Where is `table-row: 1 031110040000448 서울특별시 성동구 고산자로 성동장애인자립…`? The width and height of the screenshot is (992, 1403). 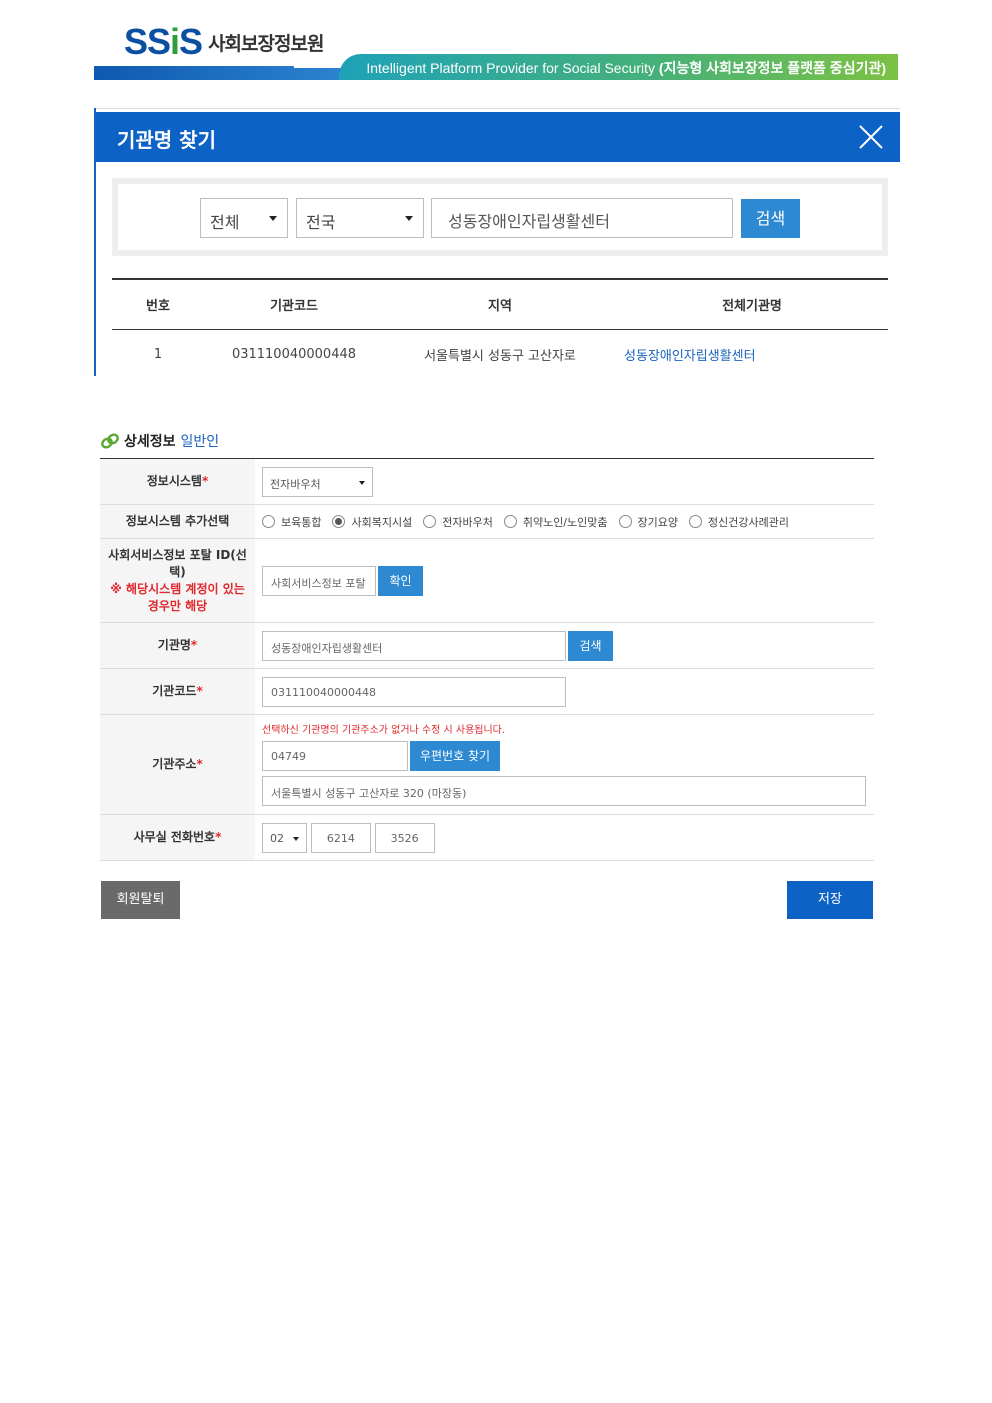
table-row: 1 031110040000448 서울특별시 성동구 고산자로 성동장애인자립… is located at coordinates (500, 354).